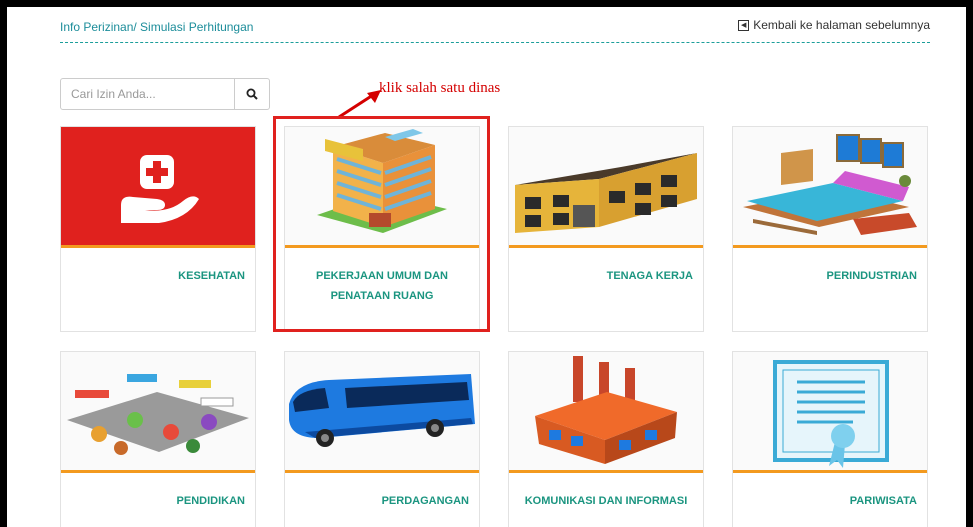 The height and width of the screenshot is (527, 973). Describe the element at coordinates (830, 187) in the screenshot. I see `bedroom-icon` at that location.